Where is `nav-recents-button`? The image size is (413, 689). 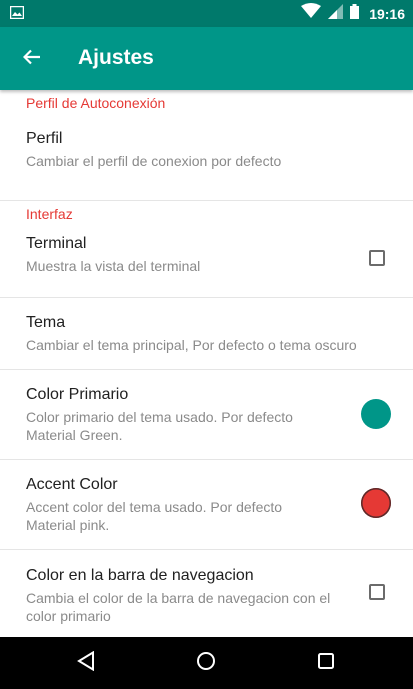 nav-recents-button is located at coordinates (326, 663).